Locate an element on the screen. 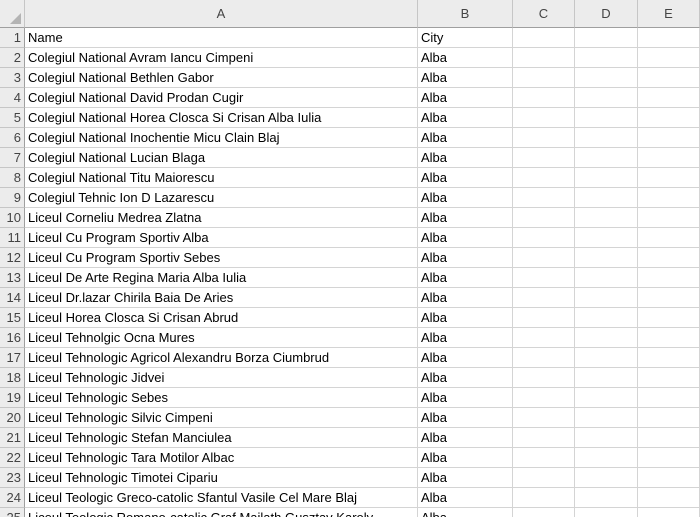  row-header: 17 is located at coordinates (12, 358).